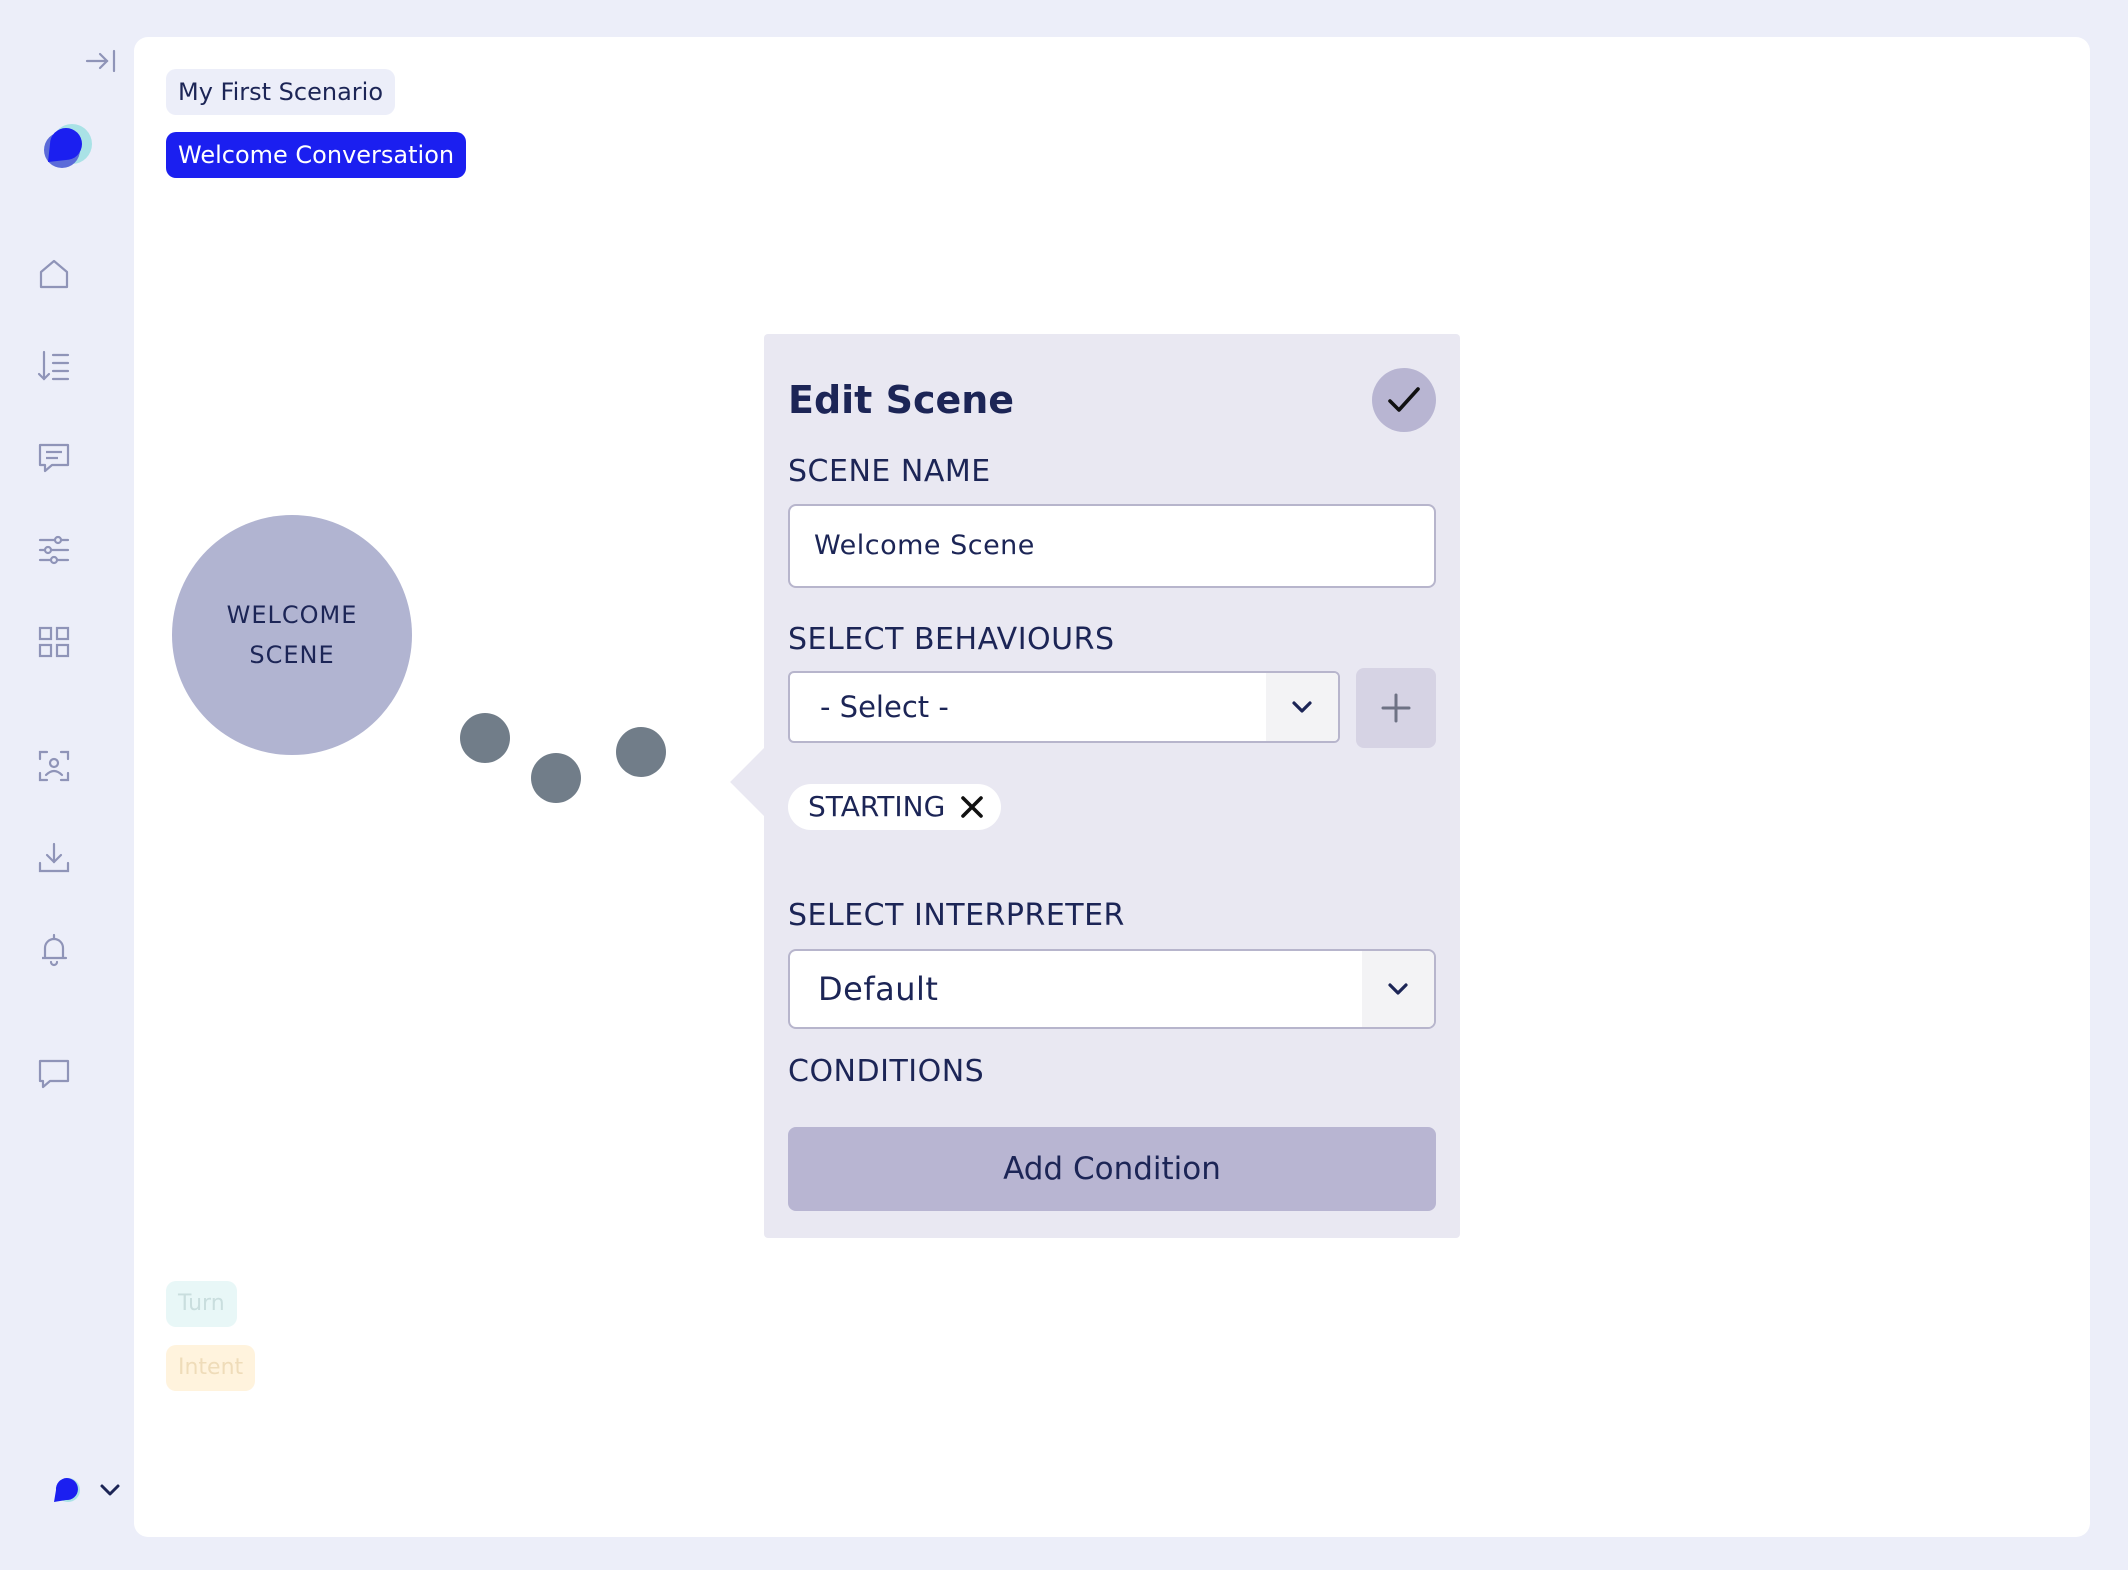 The image size is (2128, 1570). I want to click on interpreter-select-value: Default, so click(878, 989).